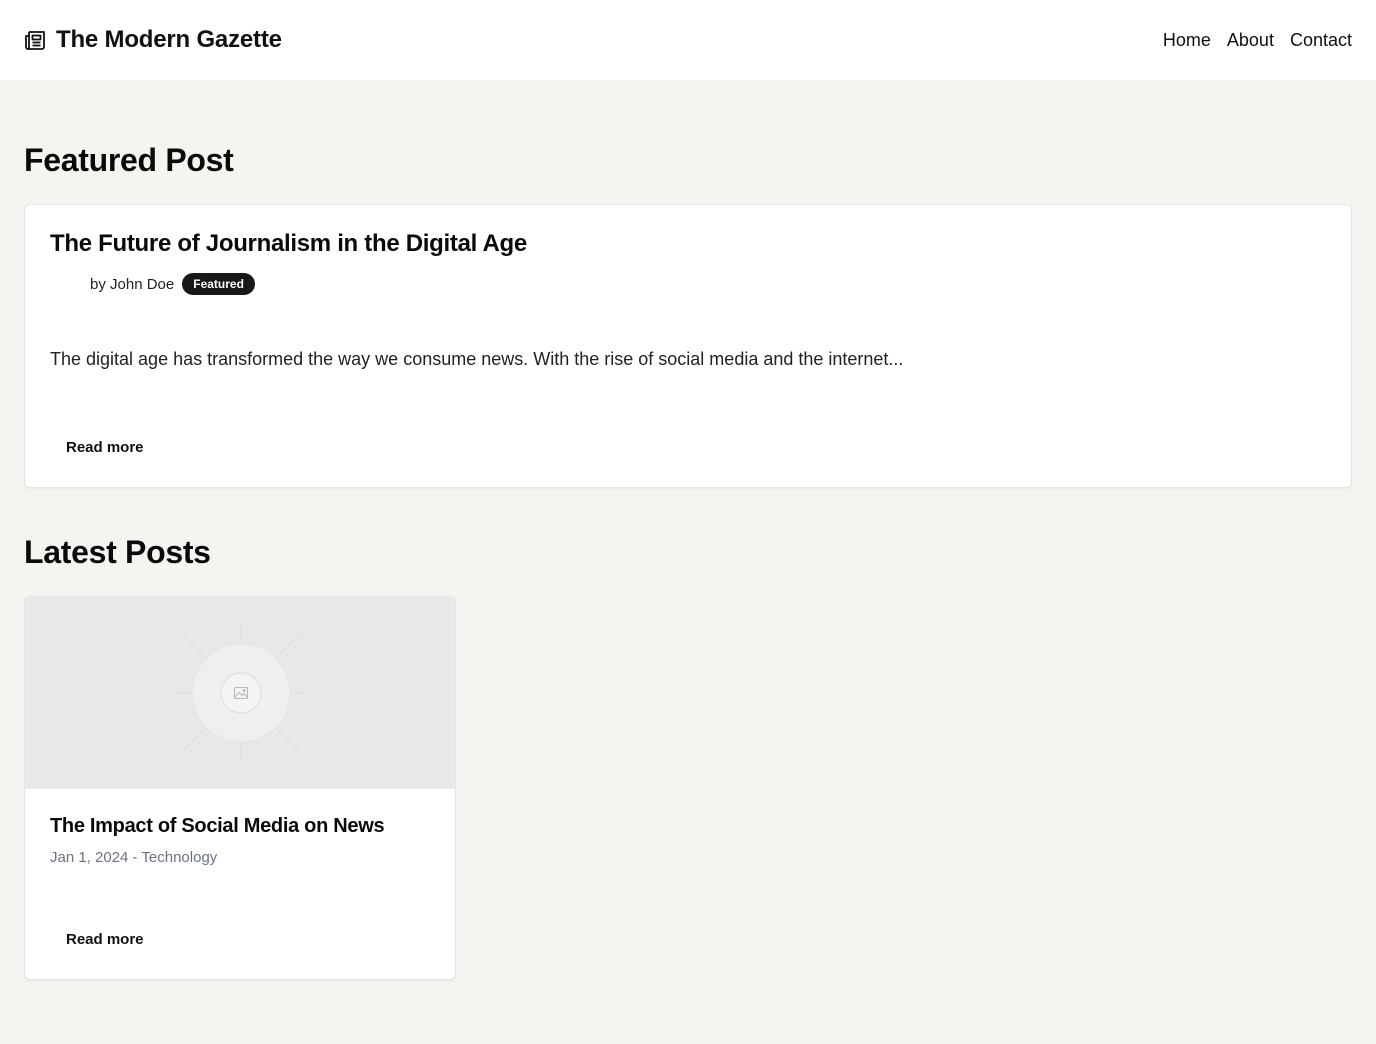  Describe the element at coordinates (1187, 40) in the screenshot. I see `nav-home-link: Home` at that location.